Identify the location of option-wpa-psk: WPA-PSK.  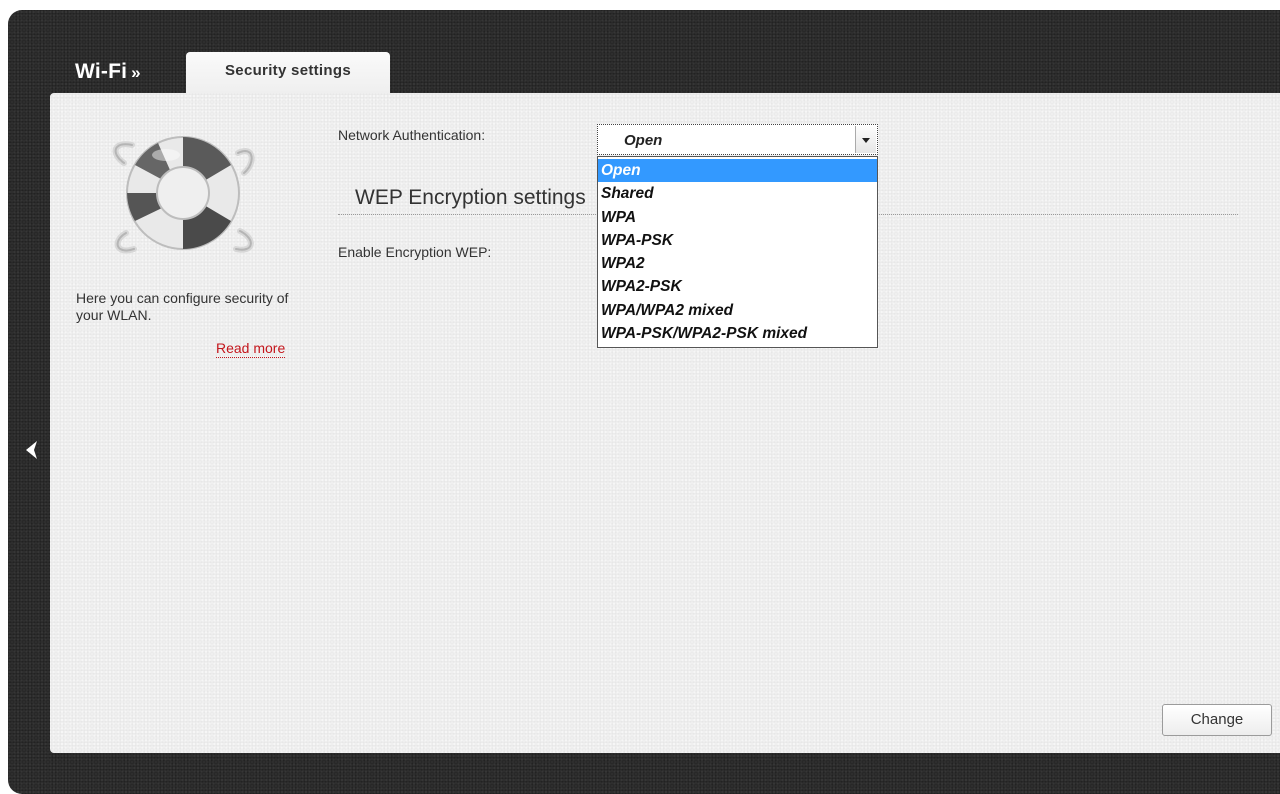
(737, 240).